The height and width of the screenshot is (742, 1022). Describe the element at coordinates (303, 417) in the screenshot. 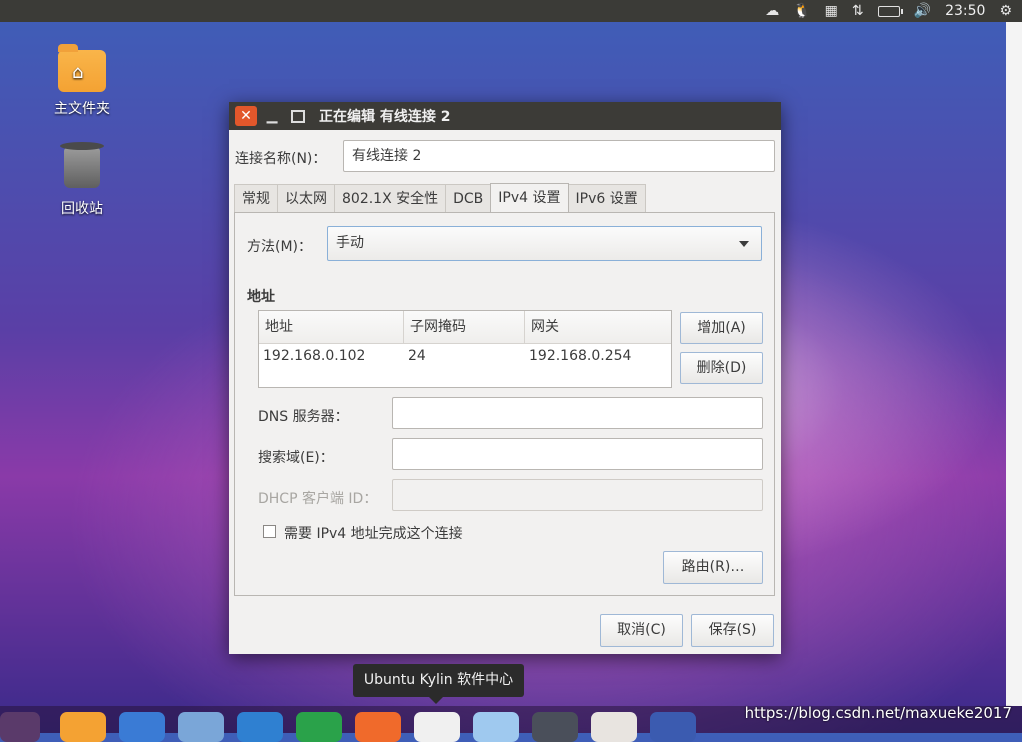

I see `dns-servers-label: DNS 服务器：` at that location.